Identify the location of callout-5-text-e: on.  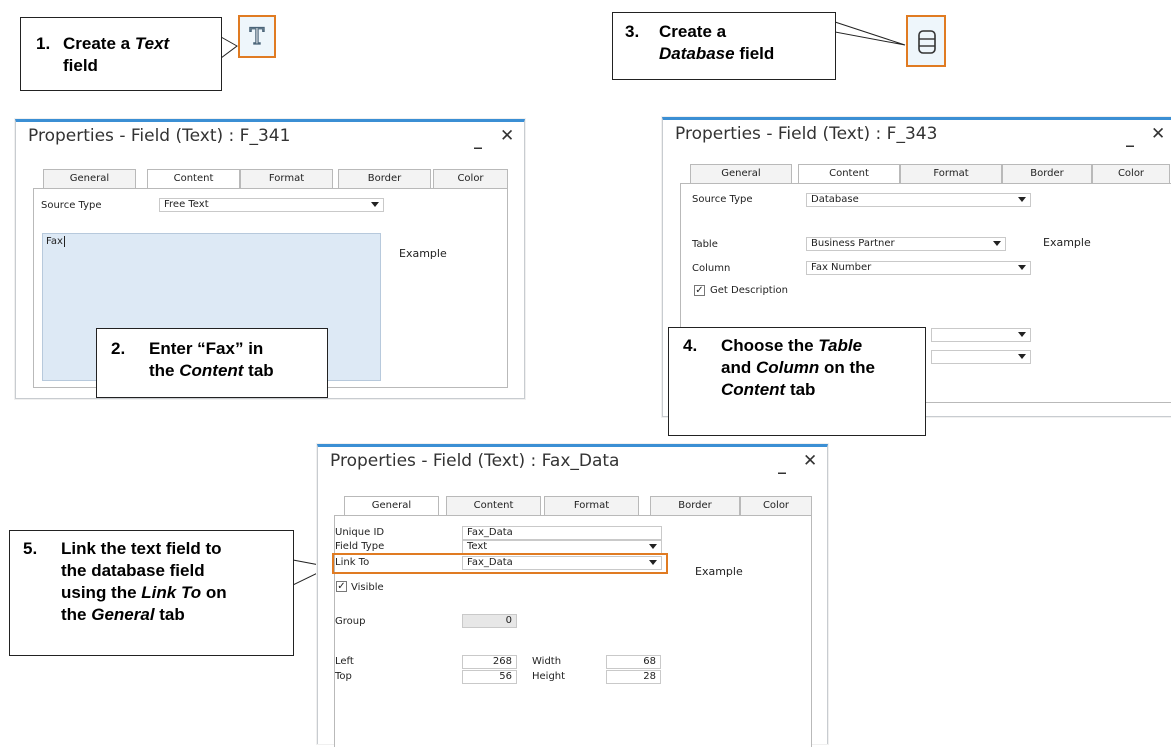
(214, 592).